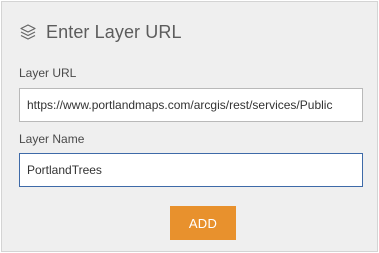 This screenshot has height=253, width=379. I want to click on layers-icon, so click(28, 32).